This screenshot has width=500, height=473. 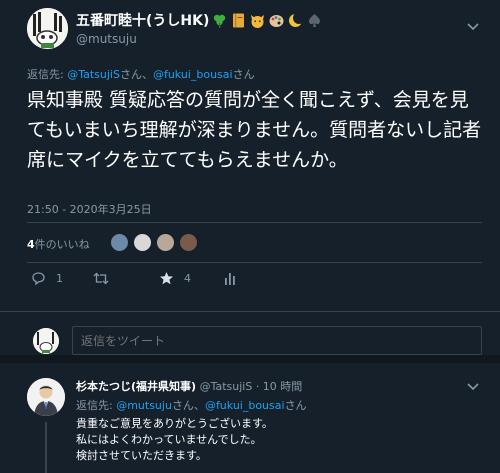 I want to click on reply-icon, so click(x=38, y=279).